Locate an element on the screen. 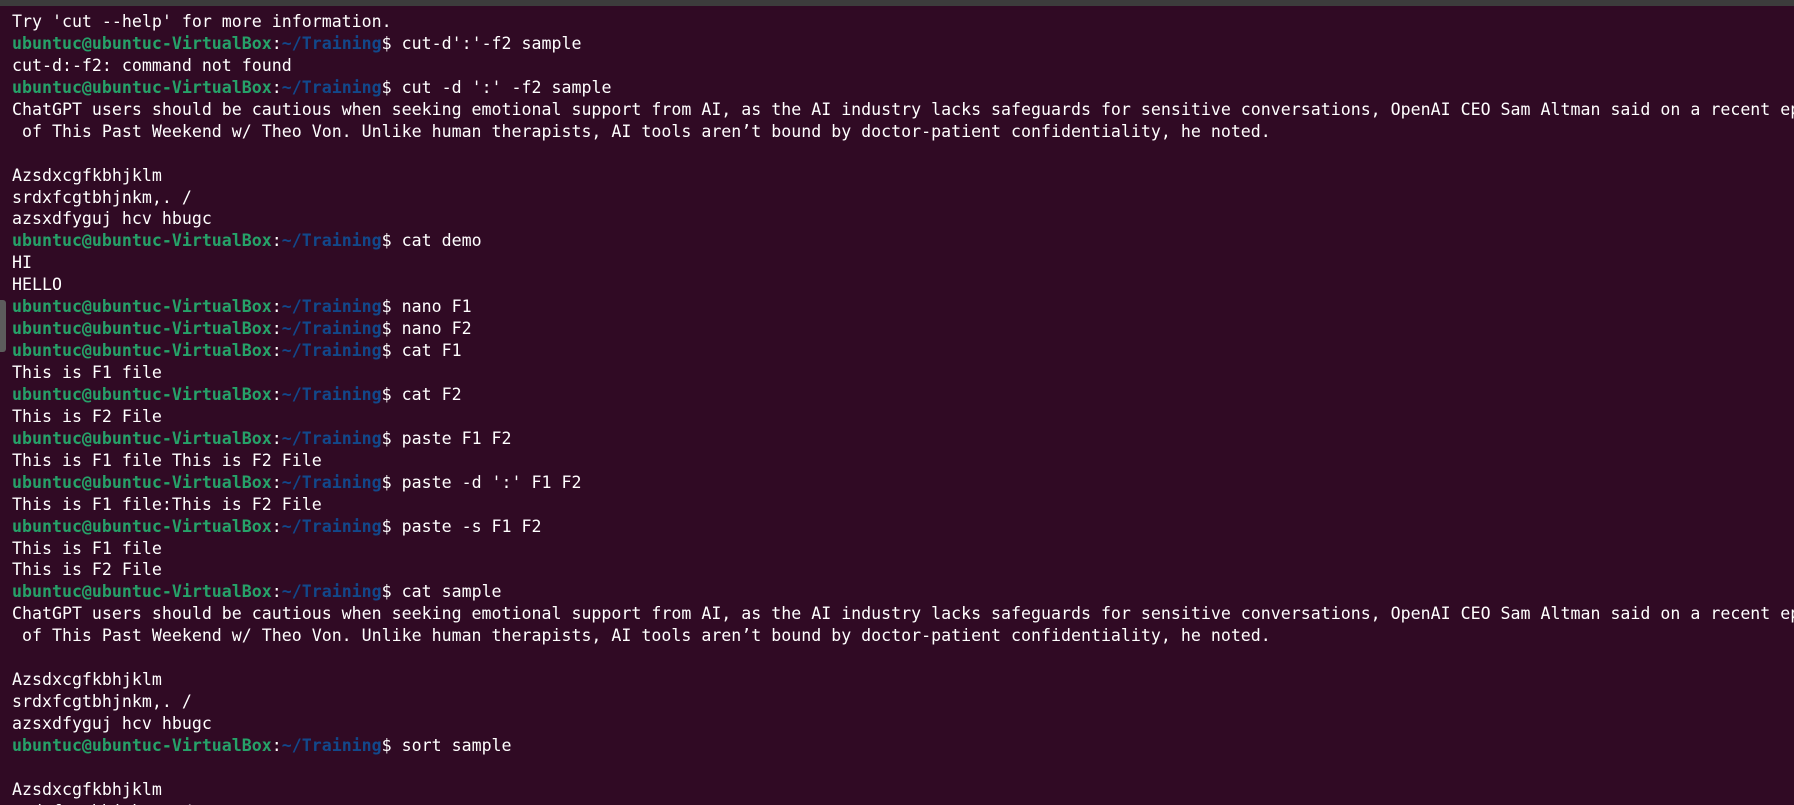  command-text: cut-d':'-f2 sample is located at coordinates (491, 43).